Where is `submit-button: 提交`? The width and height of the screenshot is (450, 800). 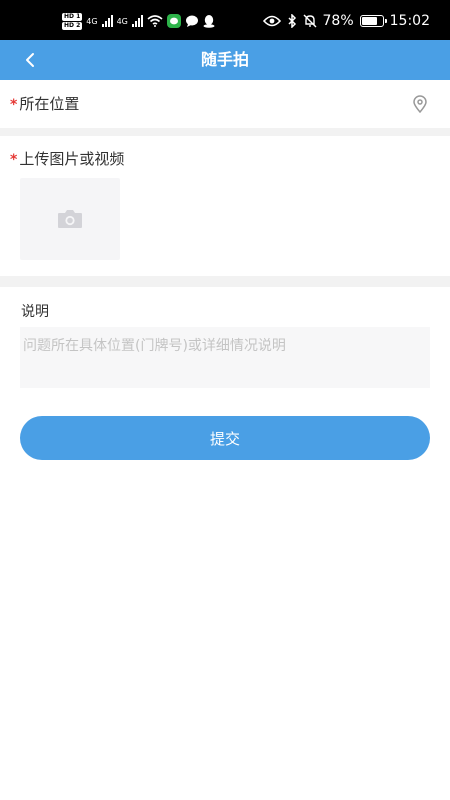
submit-button: 提交 is located at coordinates (225, 438).